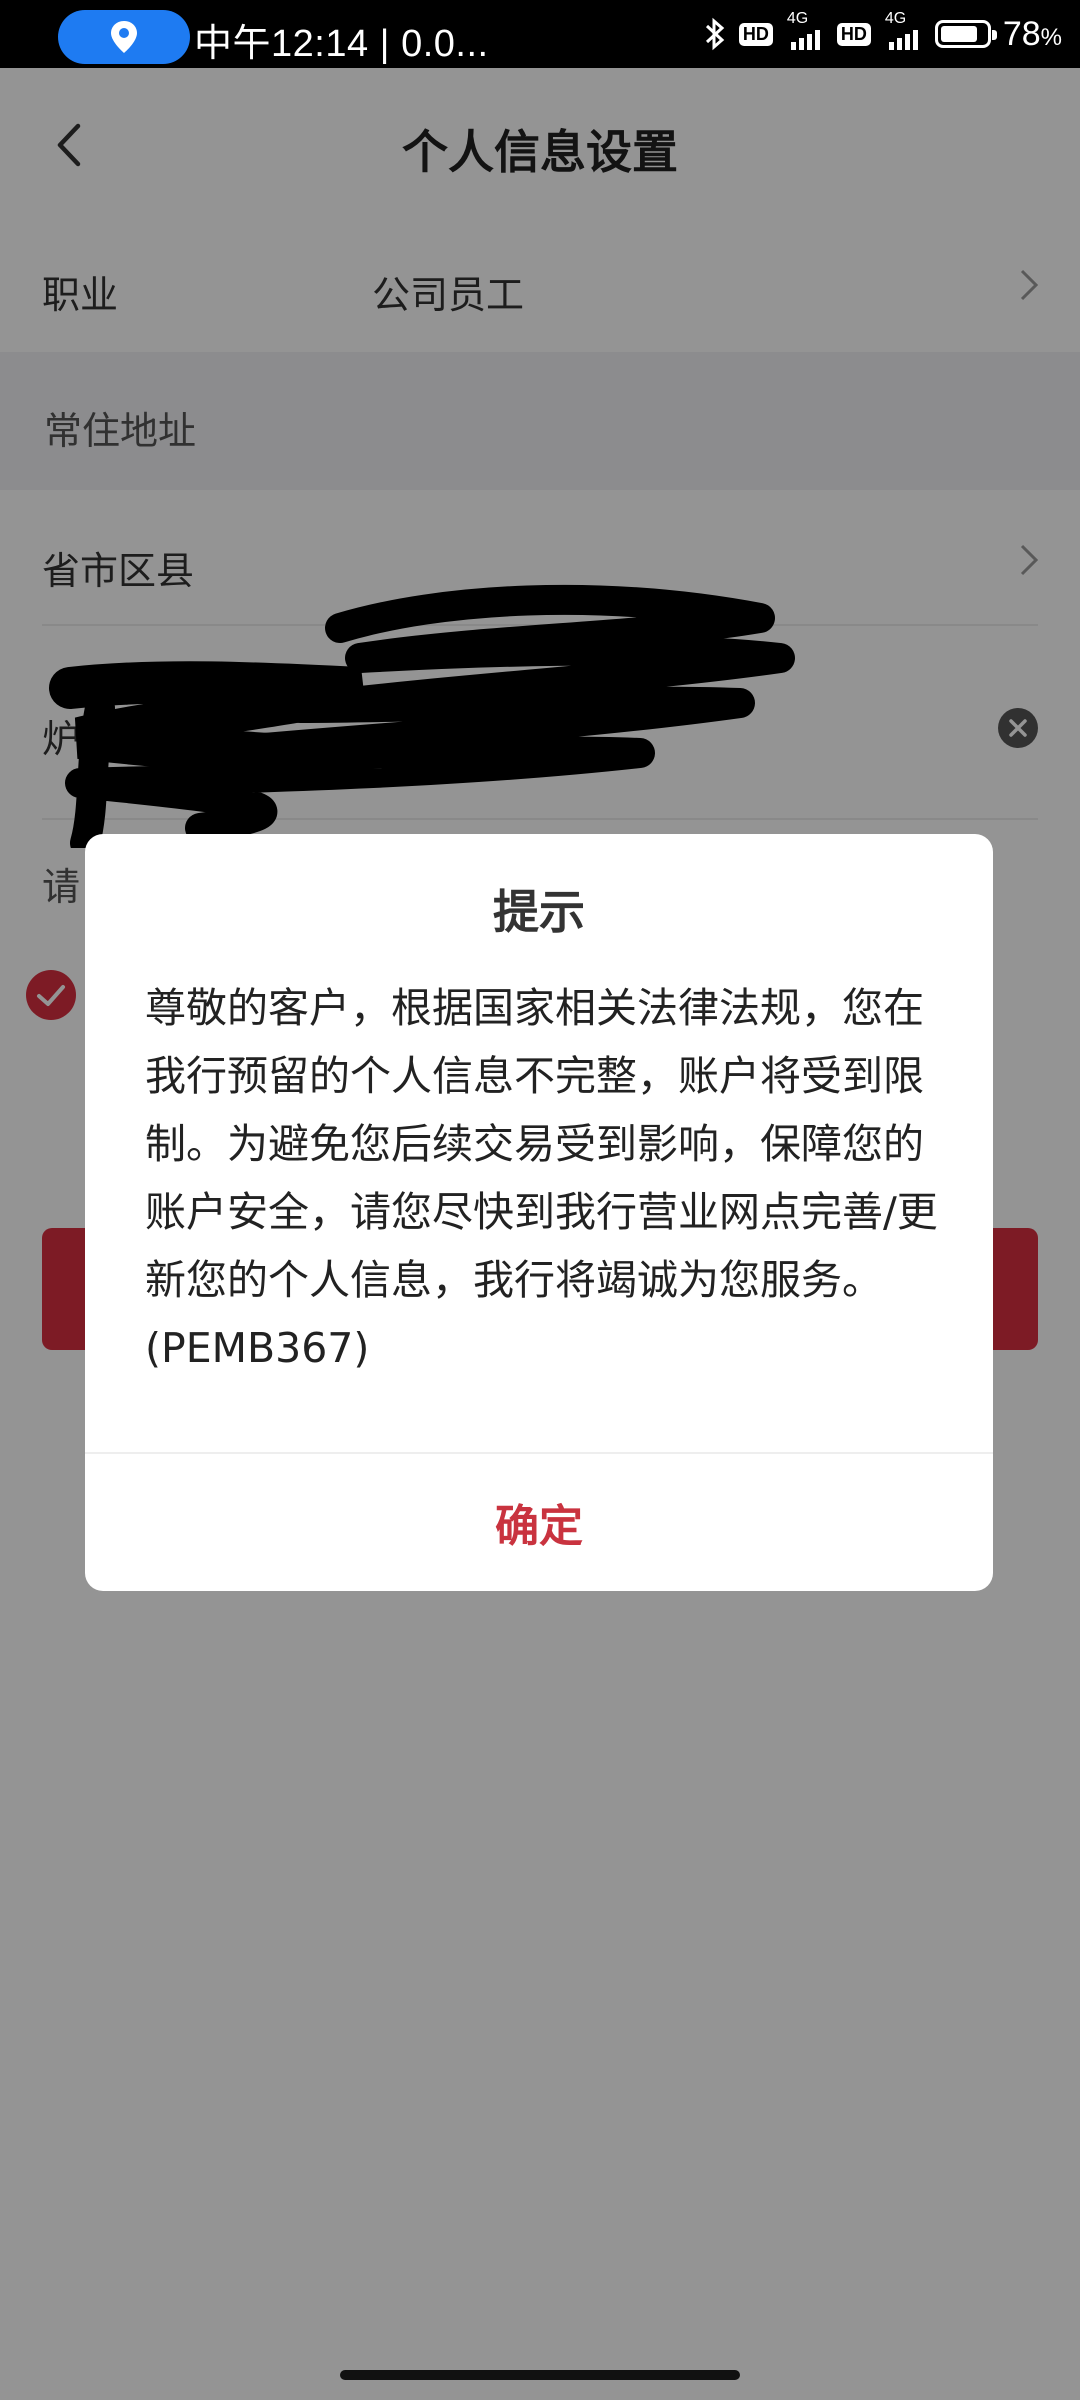  What do you see at coordinates (882, 33) in the screenshot?
I see `status-icons: HD 4G HD 4G 78%` at bounding box center [882, 33].